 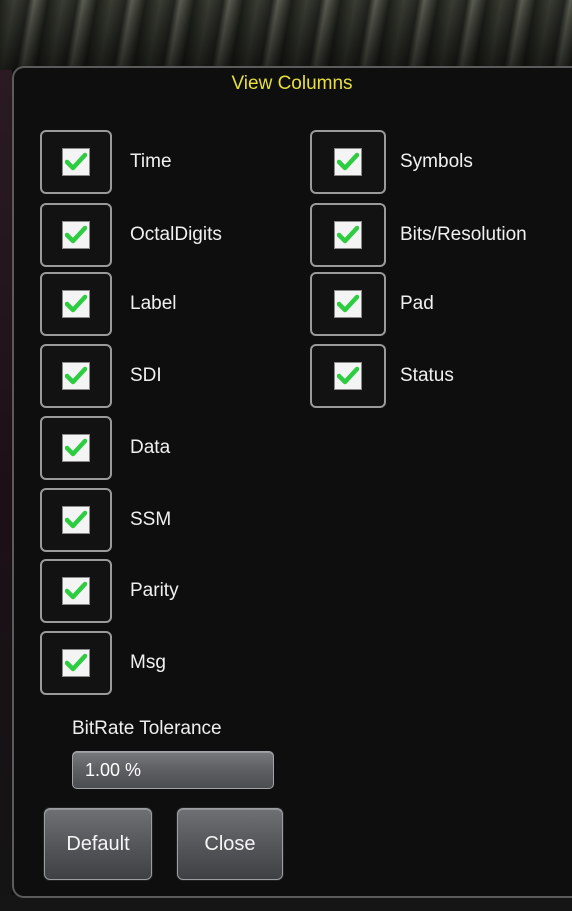 What do you see at coordinates (150, 447) in the screenshot?
I see `column-label: Data` at bounding box center [150, 447].